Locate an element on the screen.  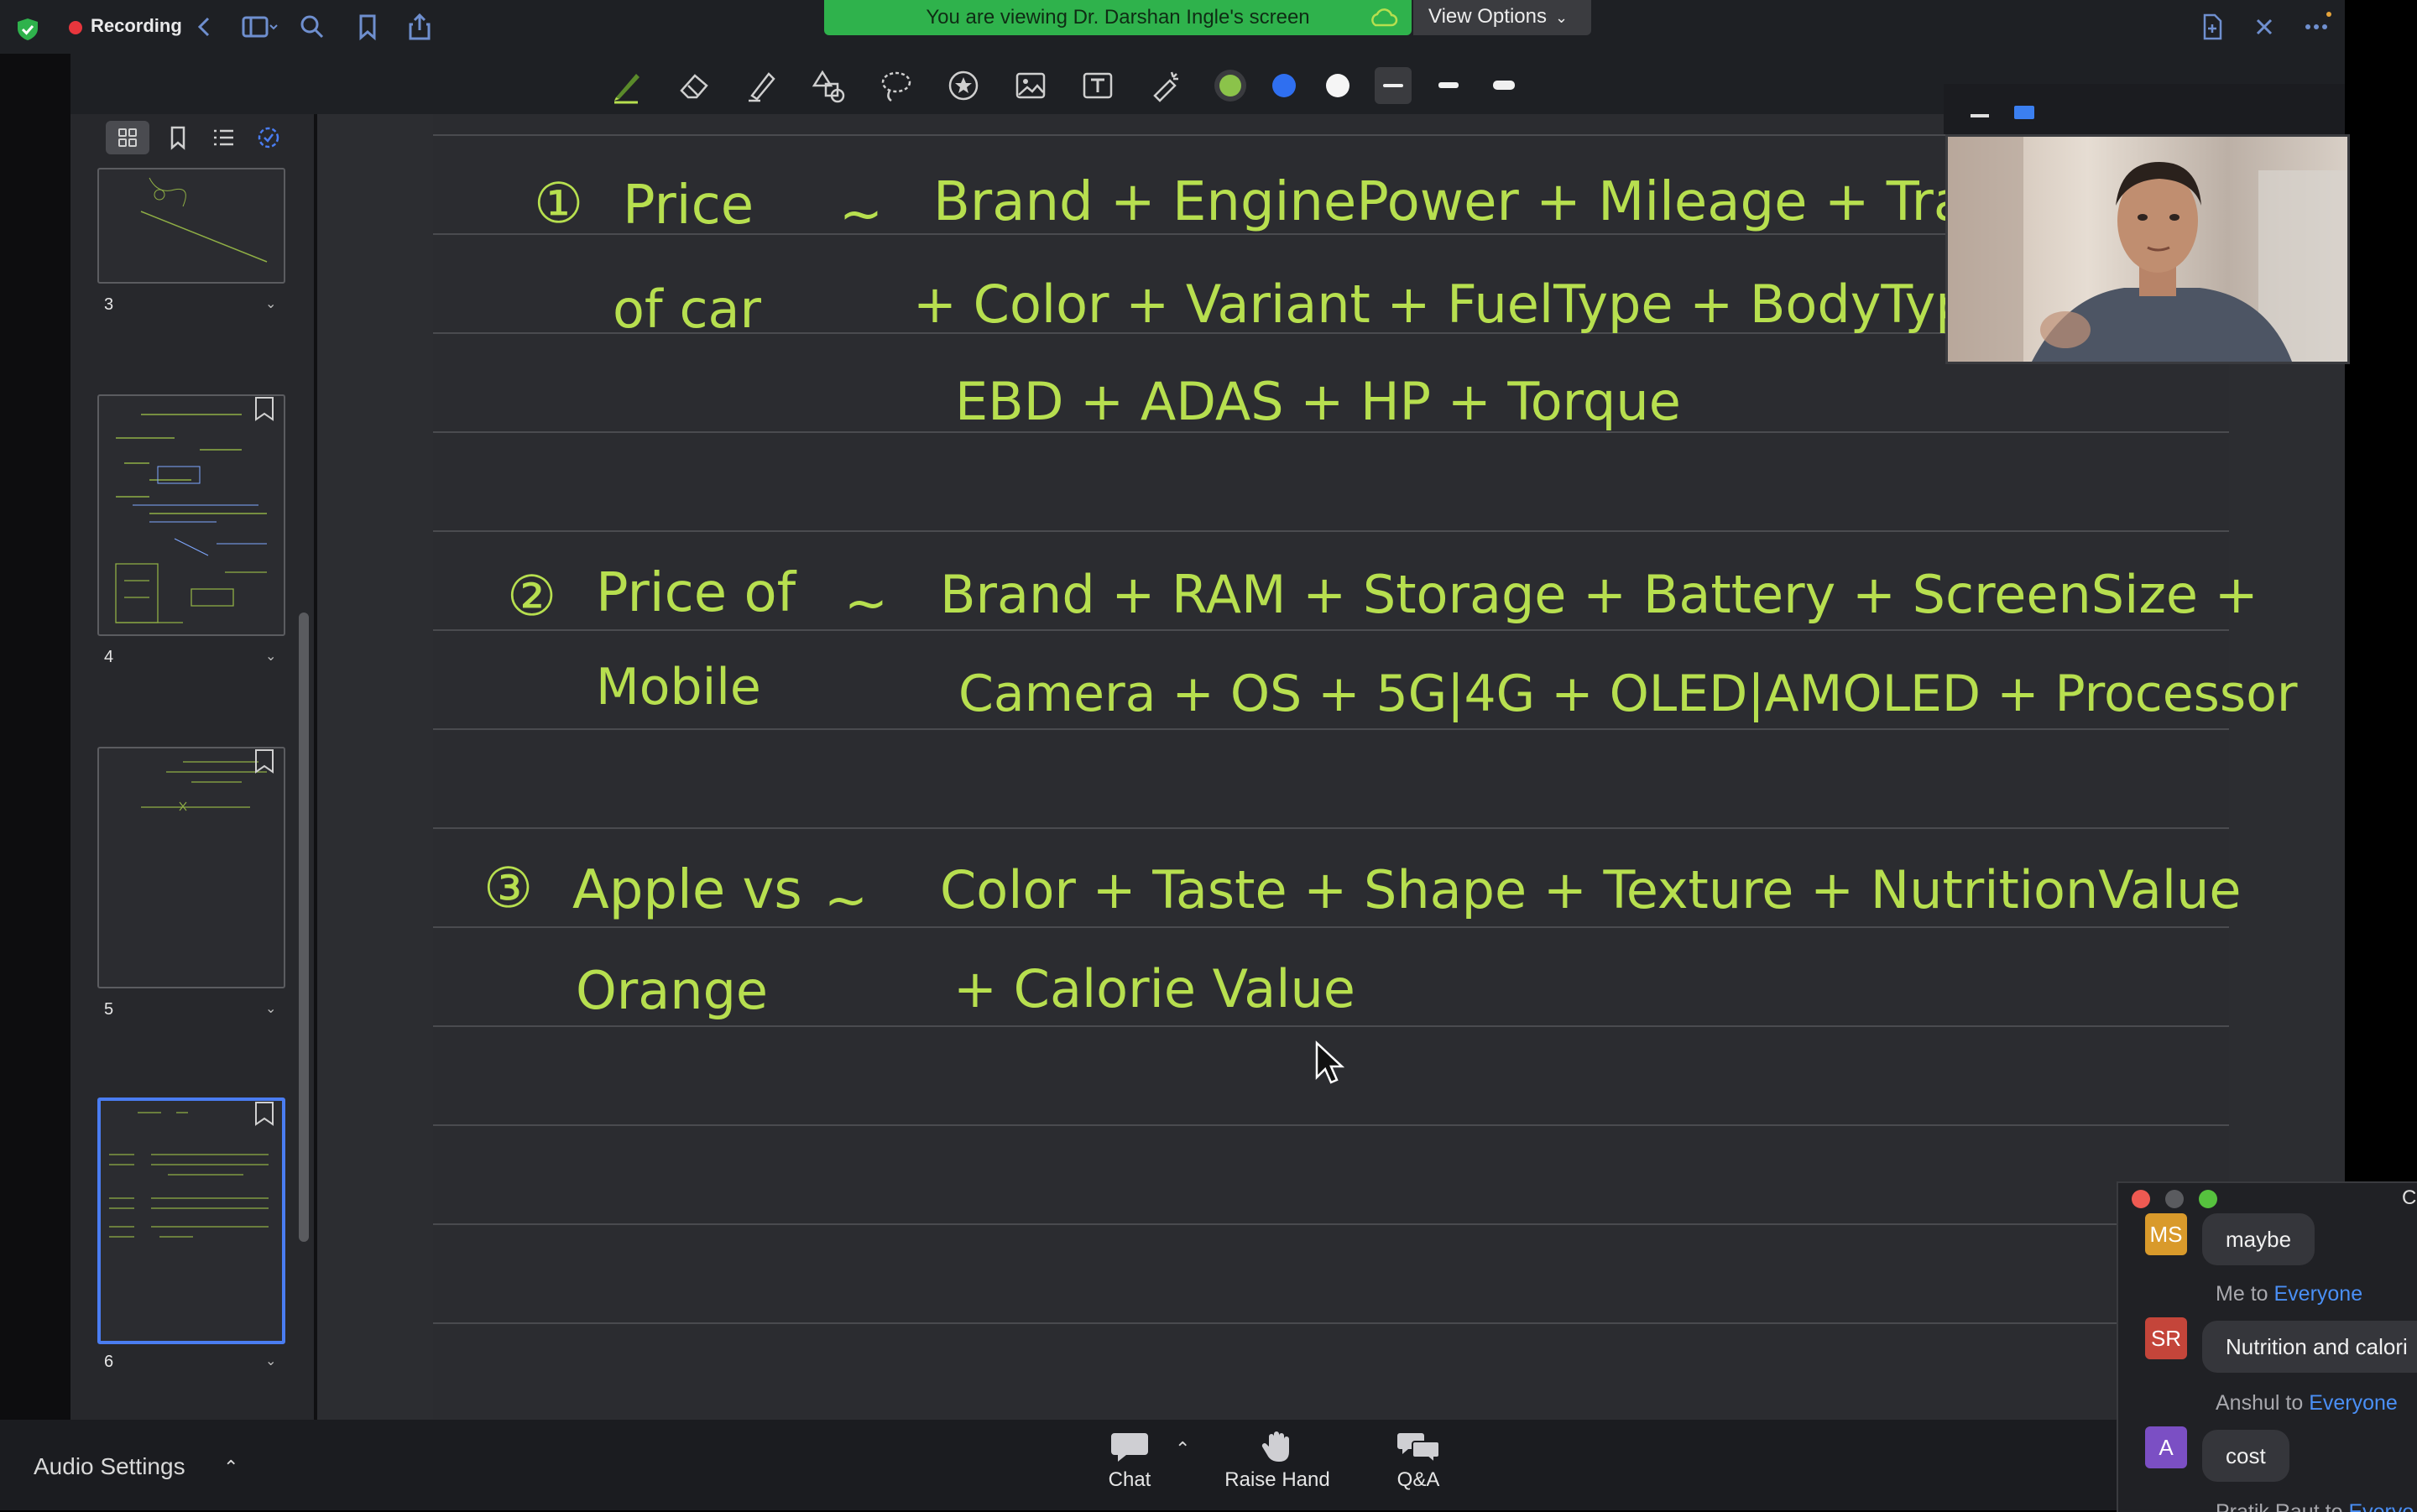
note-text: + Calorie Value is located at coordinates (1154, 988).